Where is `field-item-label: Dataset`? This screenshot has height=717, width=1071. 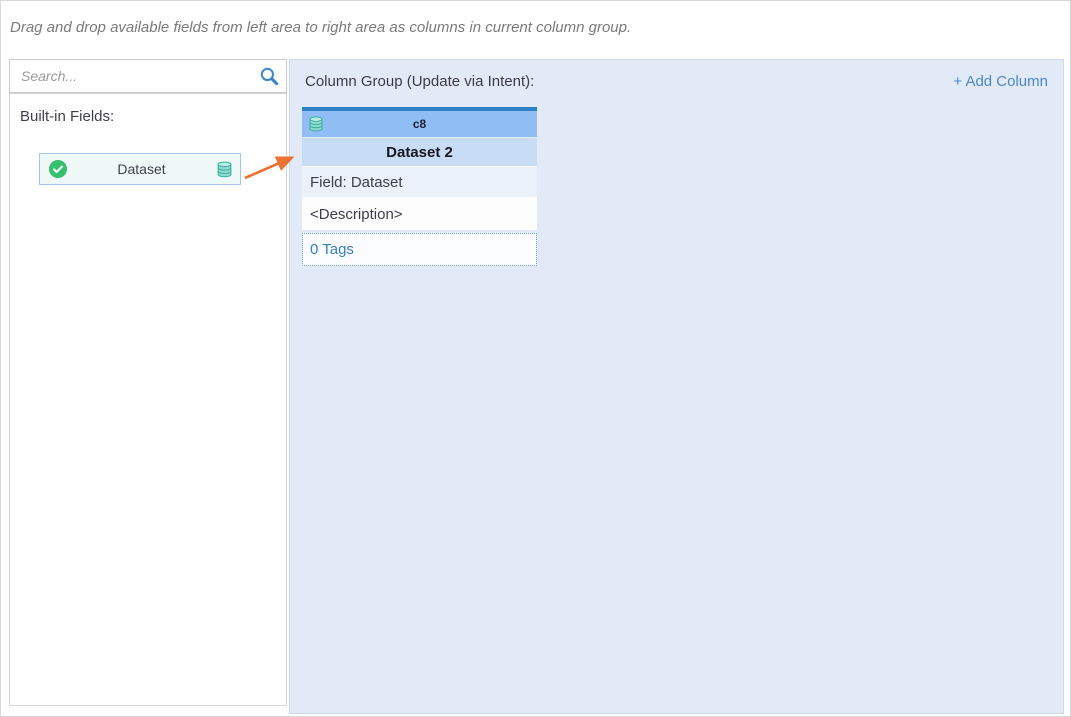 field-item-label: Dataset is located at coordinates (141, 169).